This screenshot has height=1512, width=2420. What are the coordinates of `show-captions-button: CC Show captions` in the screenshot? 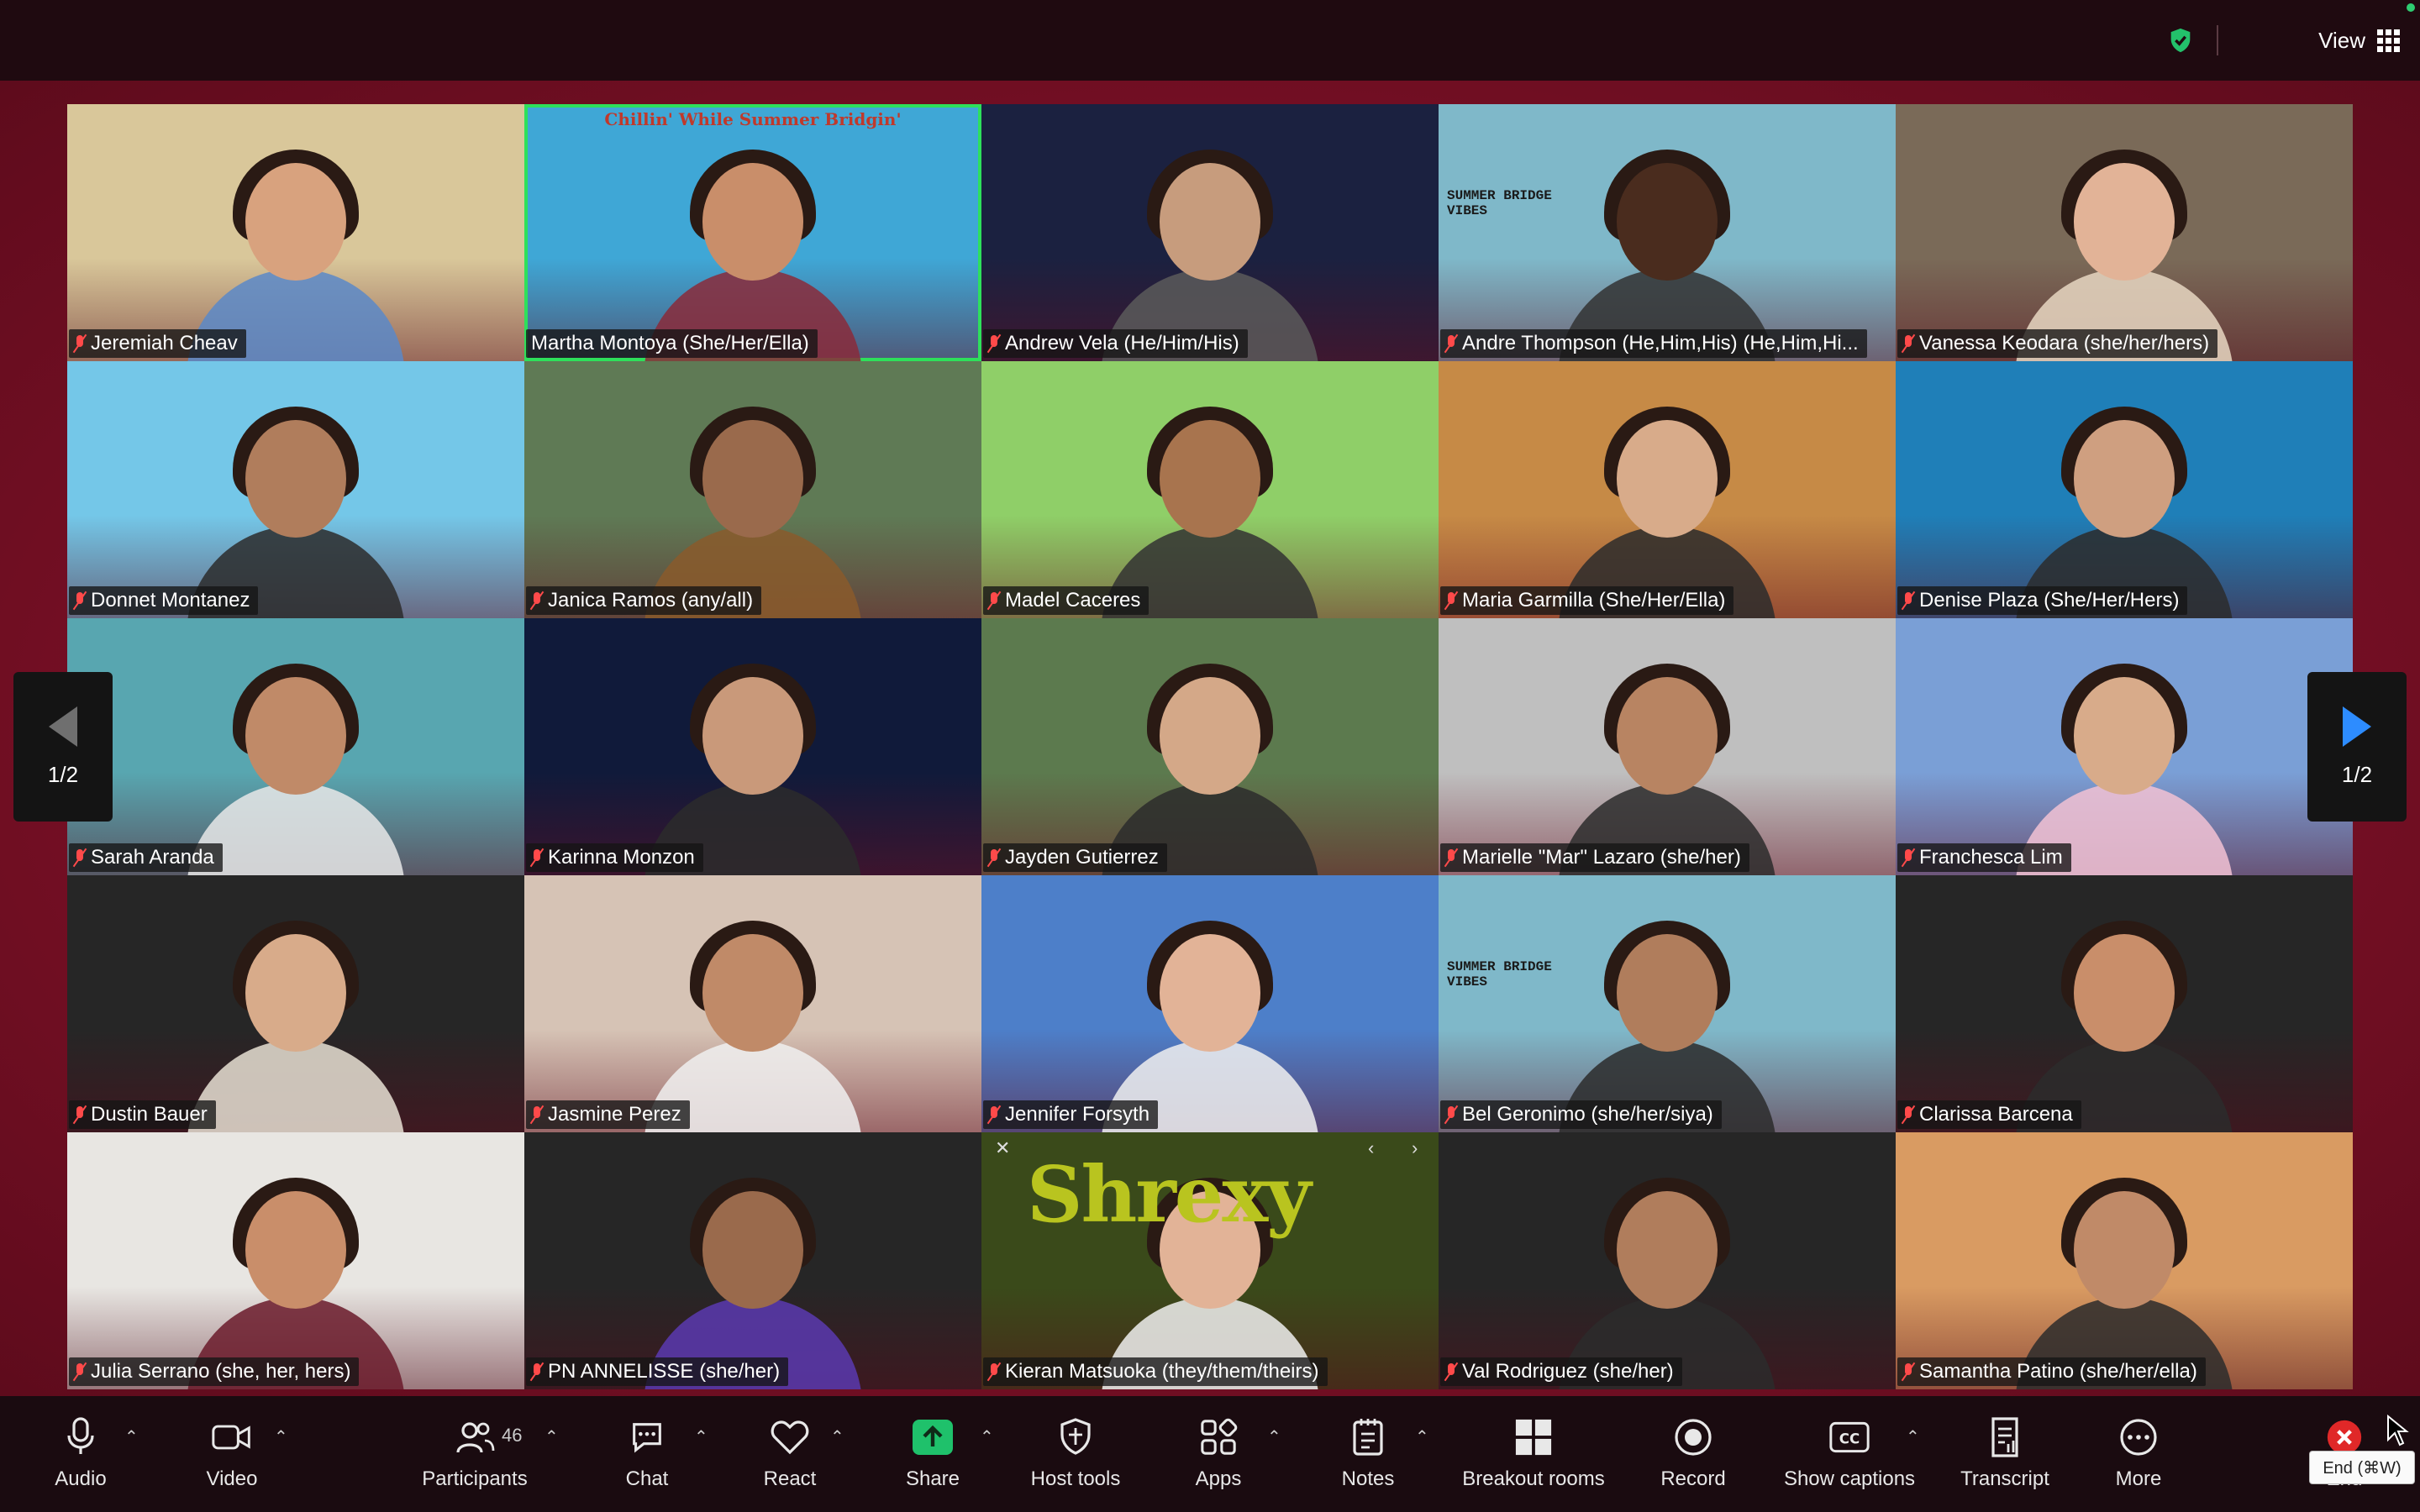 It's located at (1850, 1454).